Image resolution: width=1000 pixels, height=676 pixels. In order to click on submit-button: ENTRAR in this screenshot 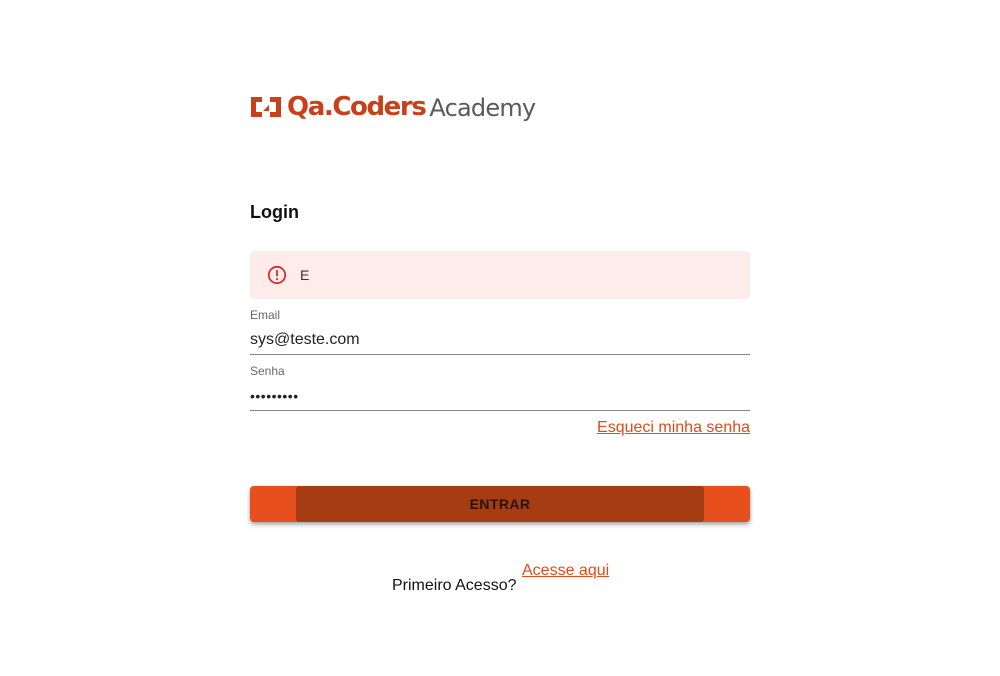, I will do `click(500, 504)`.